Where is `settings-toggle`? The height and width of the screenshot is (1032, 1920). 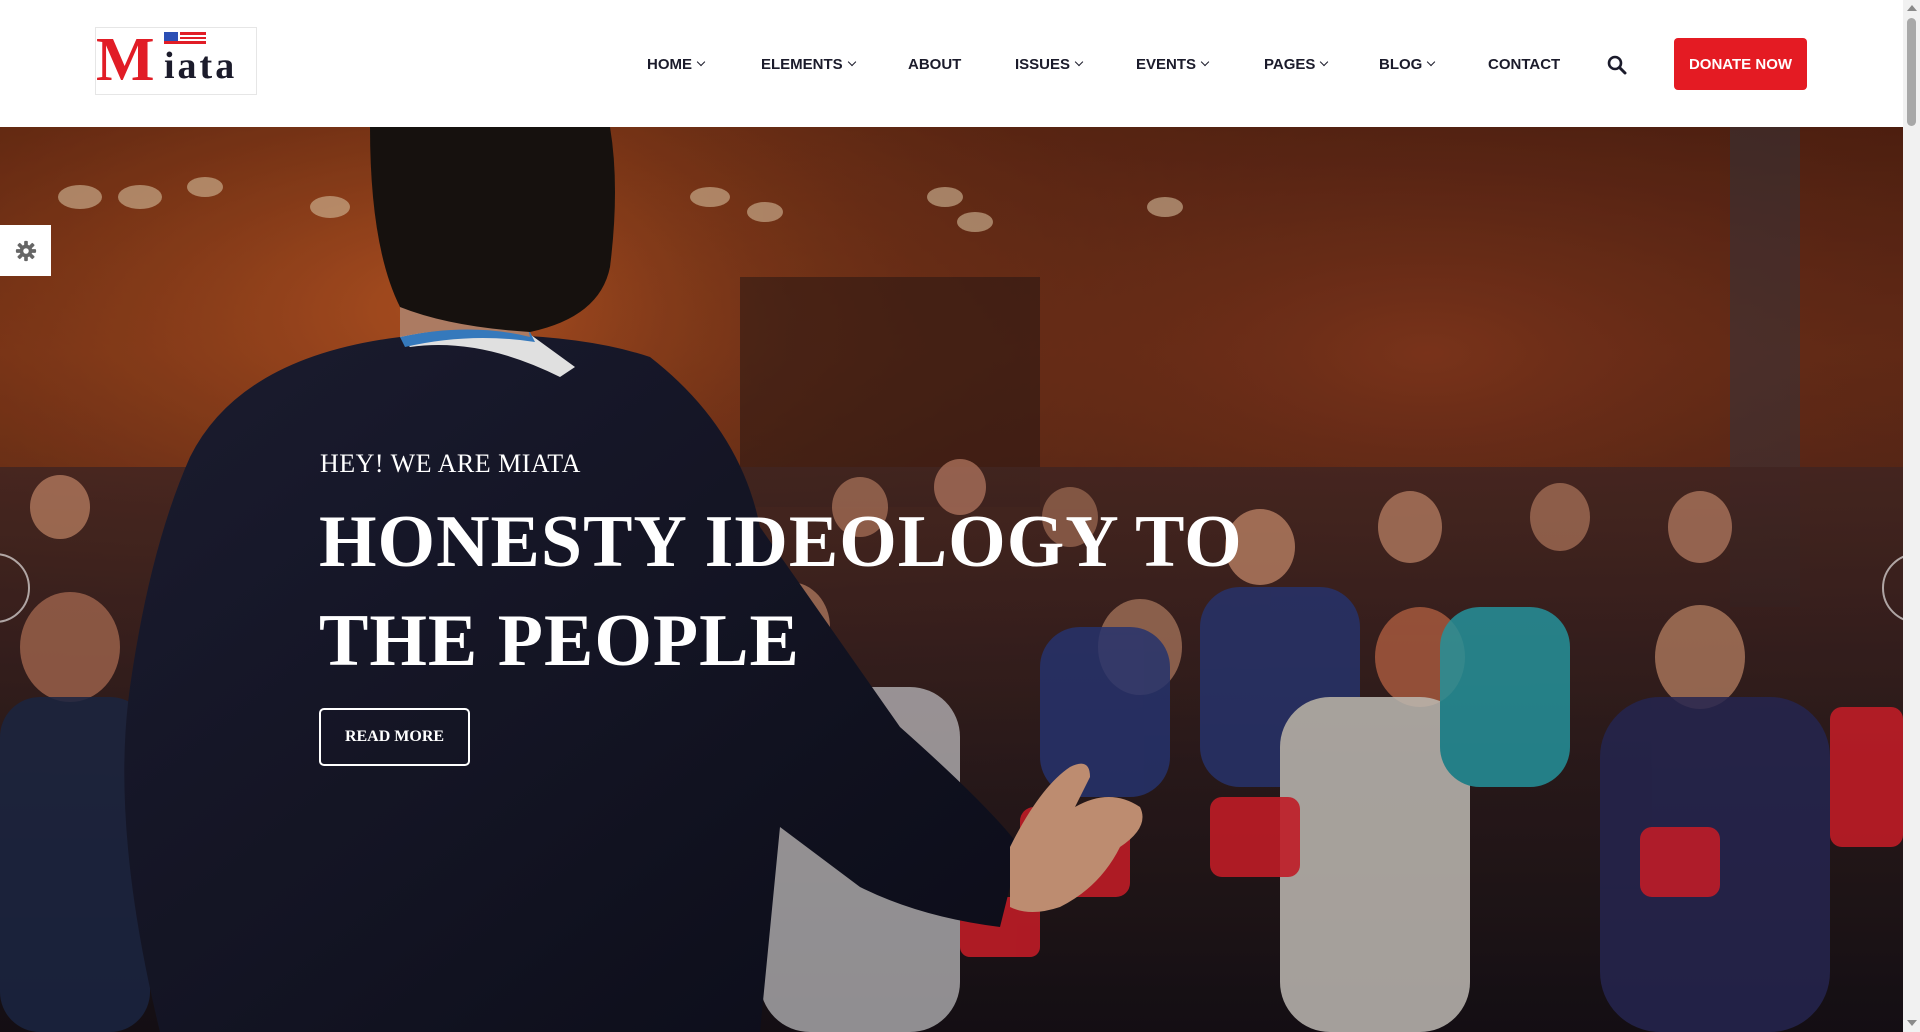 settings-toggle is located at coordinates (25, 250).